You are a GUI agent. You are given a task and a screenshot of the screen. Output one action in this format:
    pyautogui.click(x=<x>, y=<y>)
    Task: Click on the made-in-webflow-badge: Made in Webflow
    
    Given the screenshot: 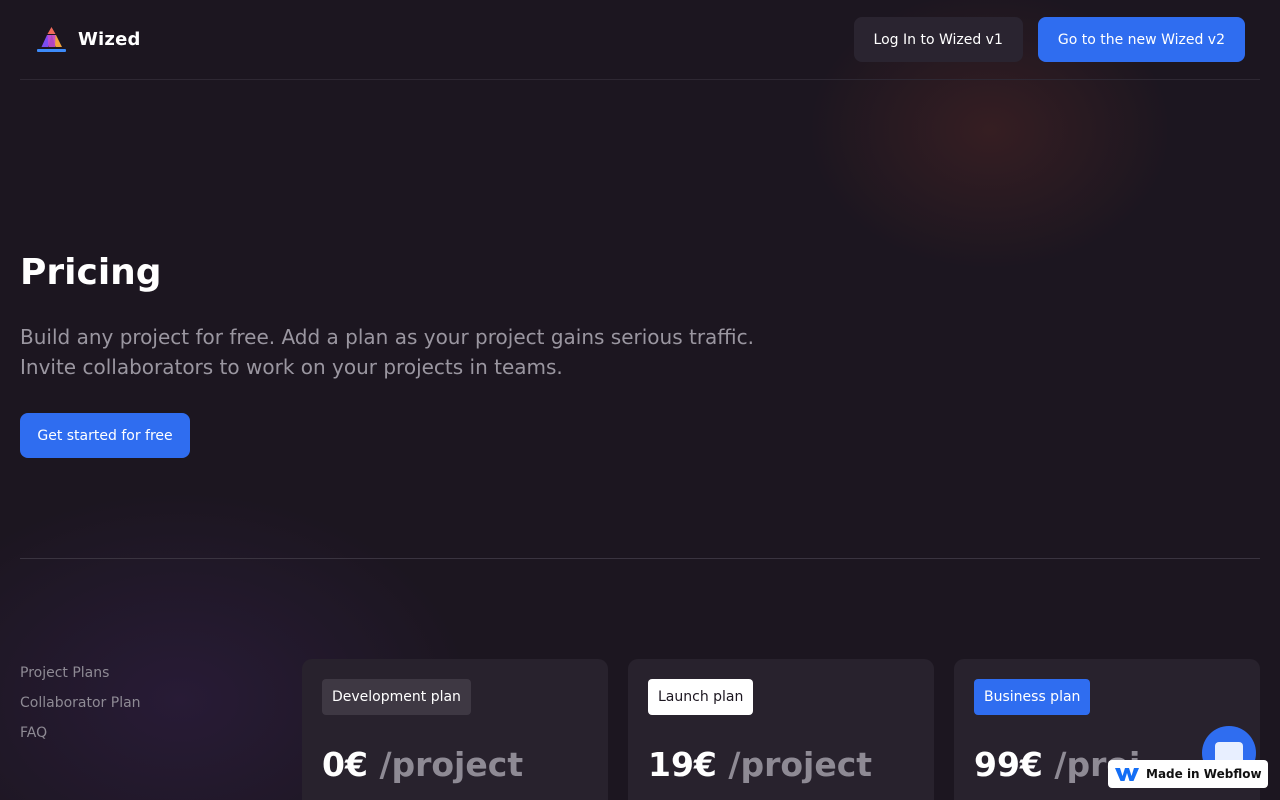 What is the action you would take?
    pyautogui.click(x=1188, y=774)
    